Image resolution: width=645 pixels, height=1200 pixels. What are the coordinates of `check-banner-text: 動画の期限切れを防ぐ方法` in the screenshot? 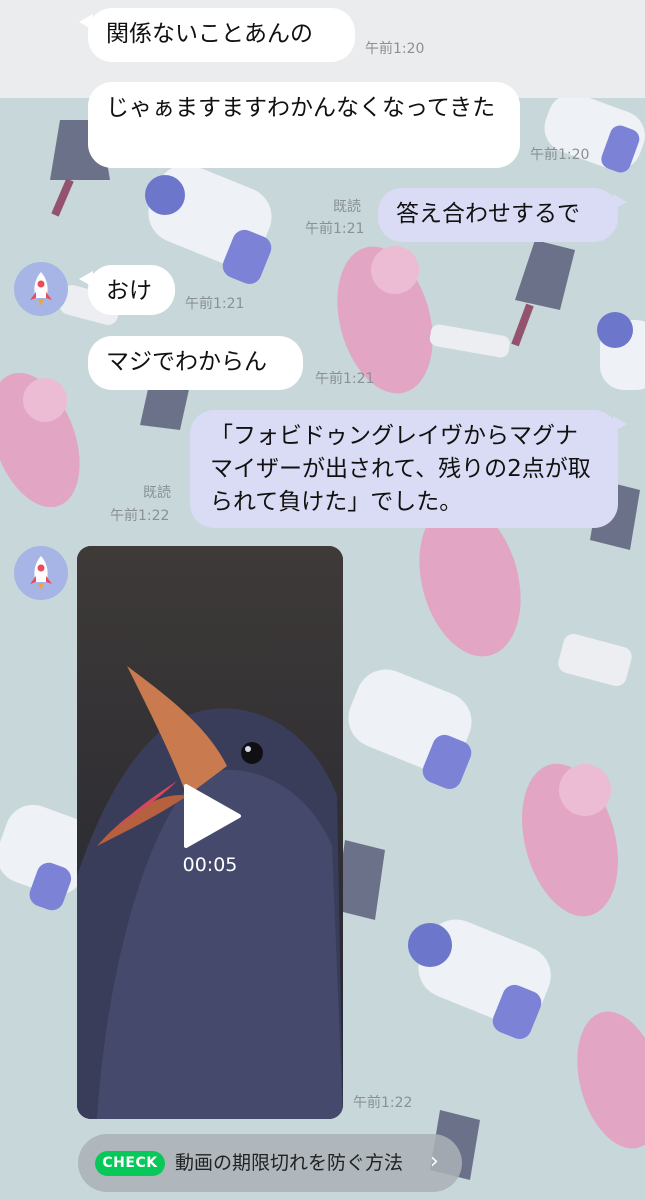 It's located at (289, 1163).